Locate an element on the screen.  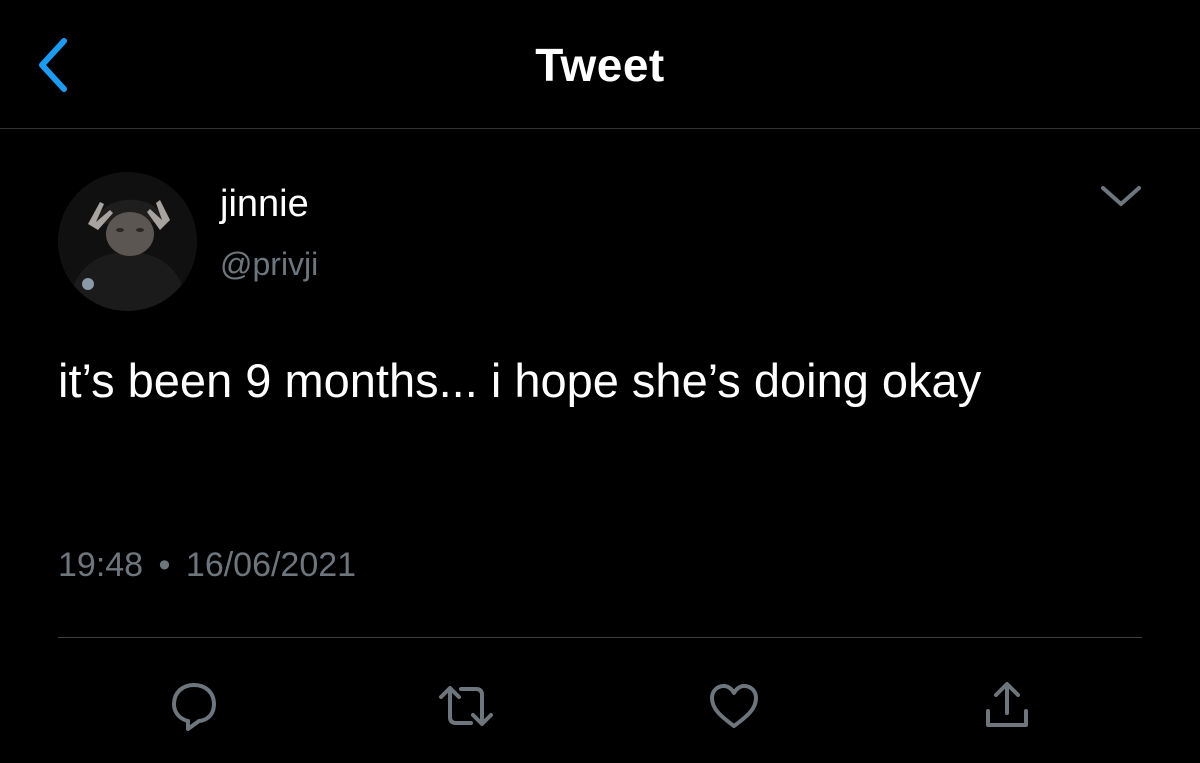
avatar-image is located at coordinates (127, 241).